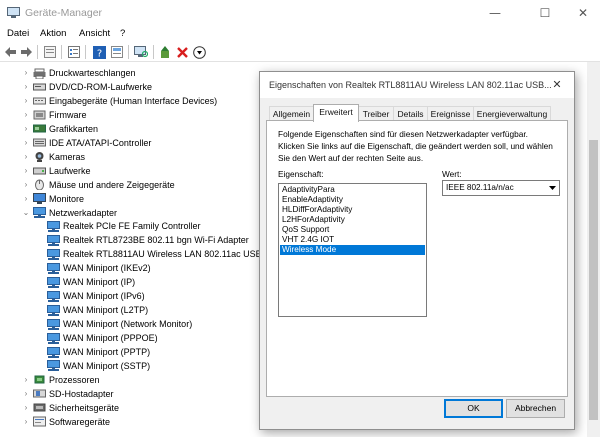 This screenshot has height=437, width=600. What do you see at coordinates (301, 174) in the screenshot?
I see `property-label: Eigenschaft:` at bounding box center [301, 174].